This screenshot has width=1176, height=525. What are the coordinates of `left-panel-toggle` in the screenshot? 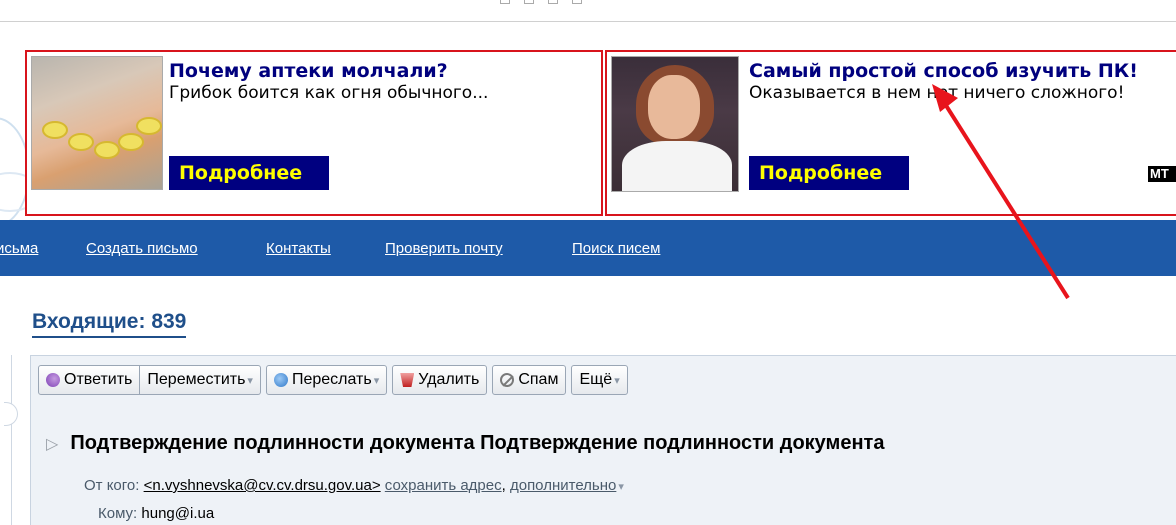 It's located at (11, 414).